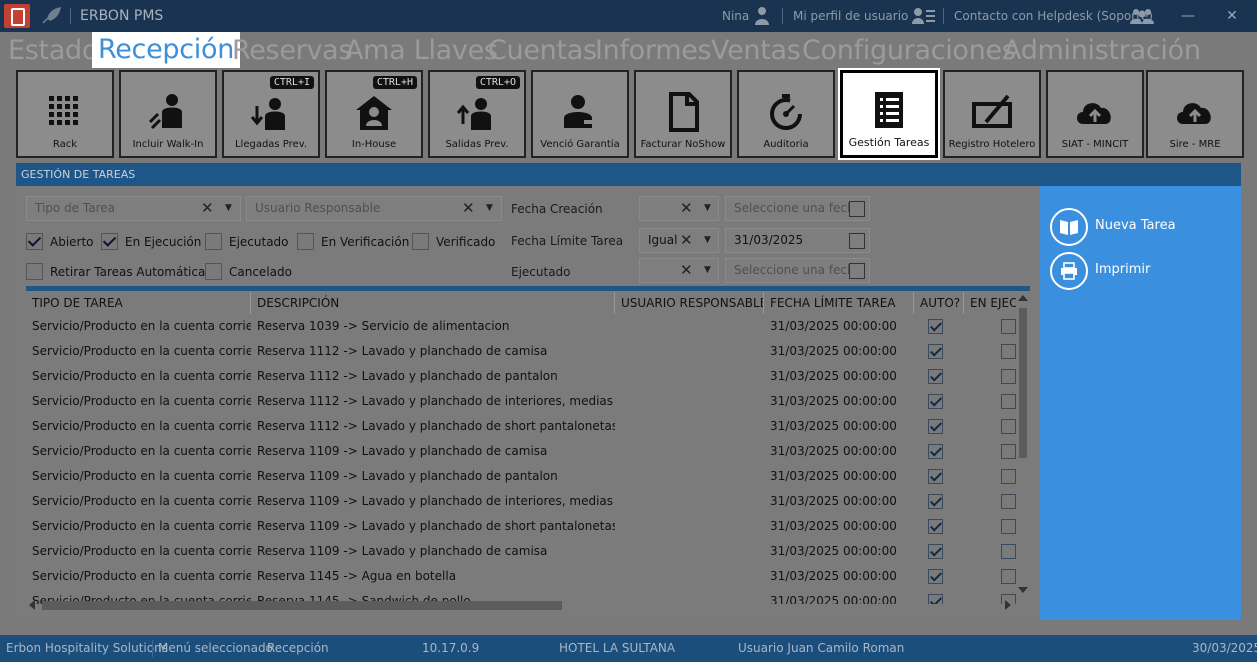 The width and height of the screenshot is (1257, 662). What do you see at coordinates (797, 270) in the screenshot?
I see `executed-date-picker: Seleccione una fecha` at bounding box center [797, 270].